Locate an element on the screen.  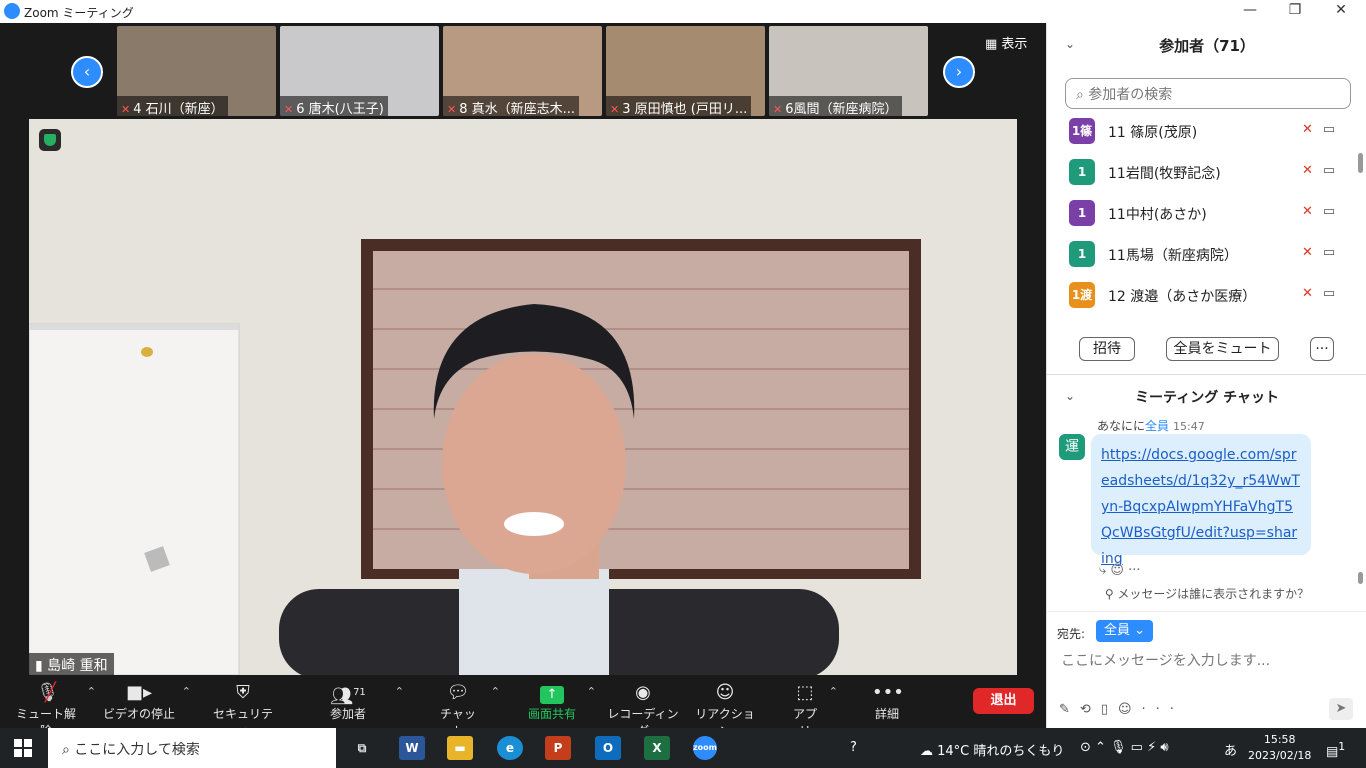
participant-name: 11岩間(牧野記念) is located at coordinates (1164, 174).